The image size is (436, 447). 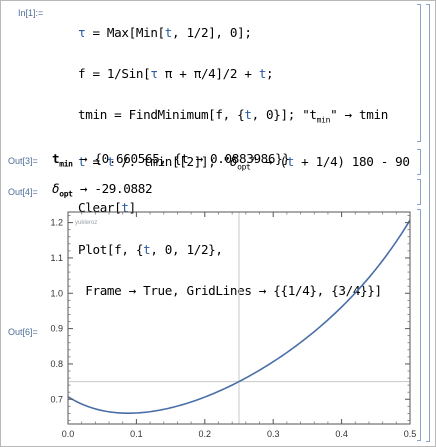 What do you see at coordinates (410, 434) in the screenshot?
I see `x-tick-label: 0.5` at bounding box center [410, 434].